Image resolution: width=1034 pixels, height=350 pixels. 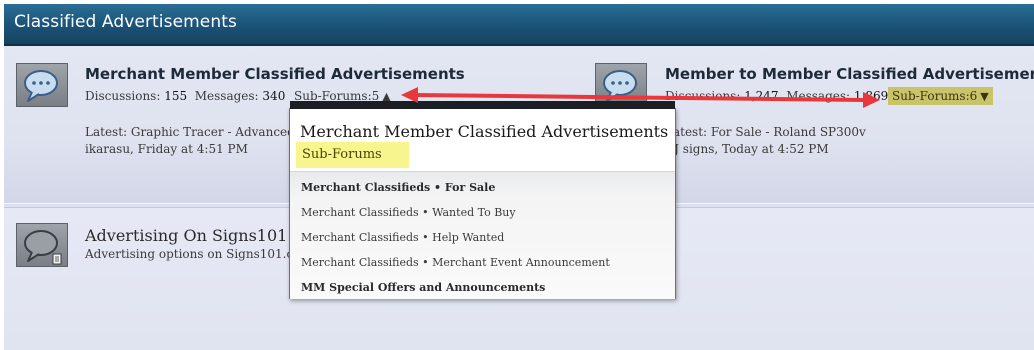 What do you see at coordinates (640, 97) in the screenshot?
I see `annotation-arrow` at bounding box center [640, 97].